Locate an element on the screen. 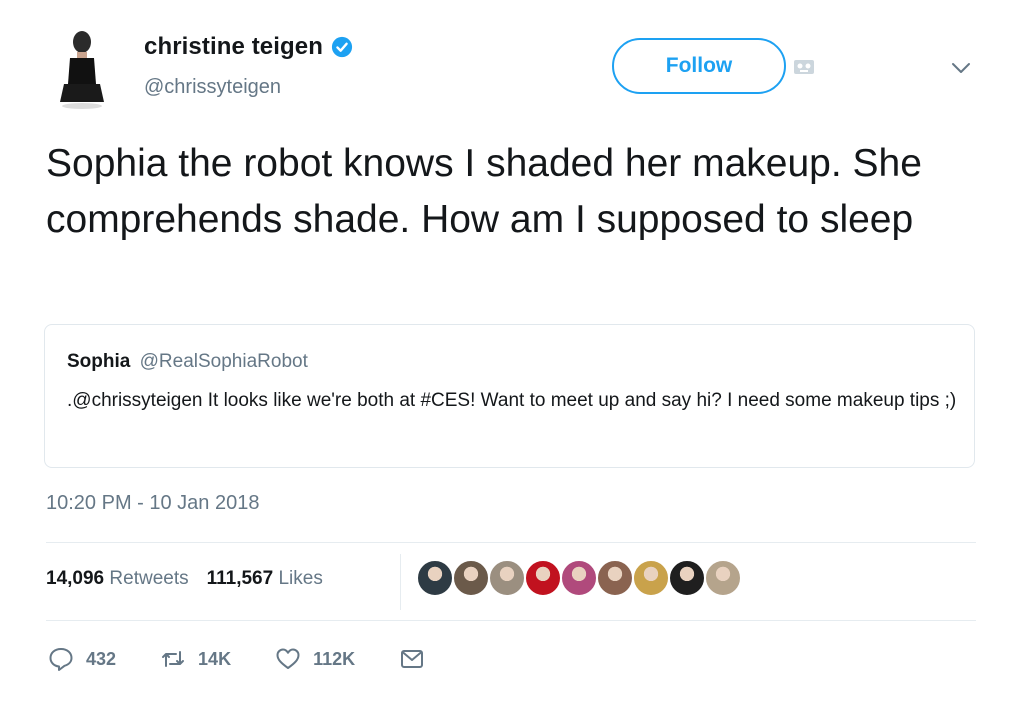  retweets-label: Retweets is located at coordinates (149, 578).